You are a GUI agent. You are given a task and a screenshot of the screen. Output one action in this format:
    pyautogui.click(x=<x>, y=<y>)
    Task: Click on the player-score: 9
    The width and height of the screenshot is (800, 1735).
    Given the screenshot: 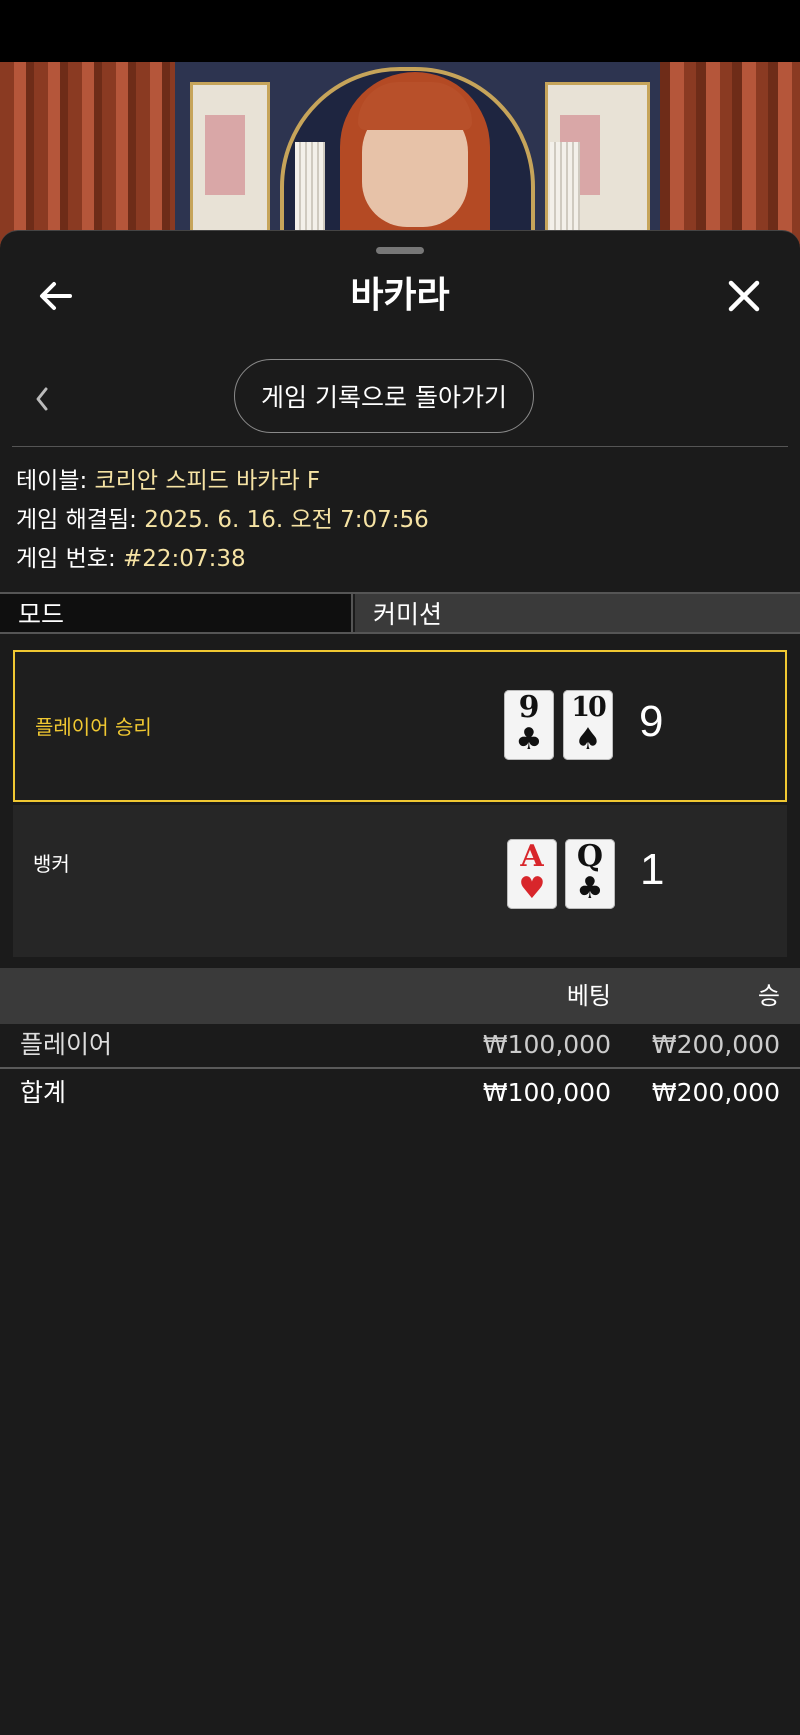 What is the action you would take?
    pyautogui.click(x=651, y=721)
    